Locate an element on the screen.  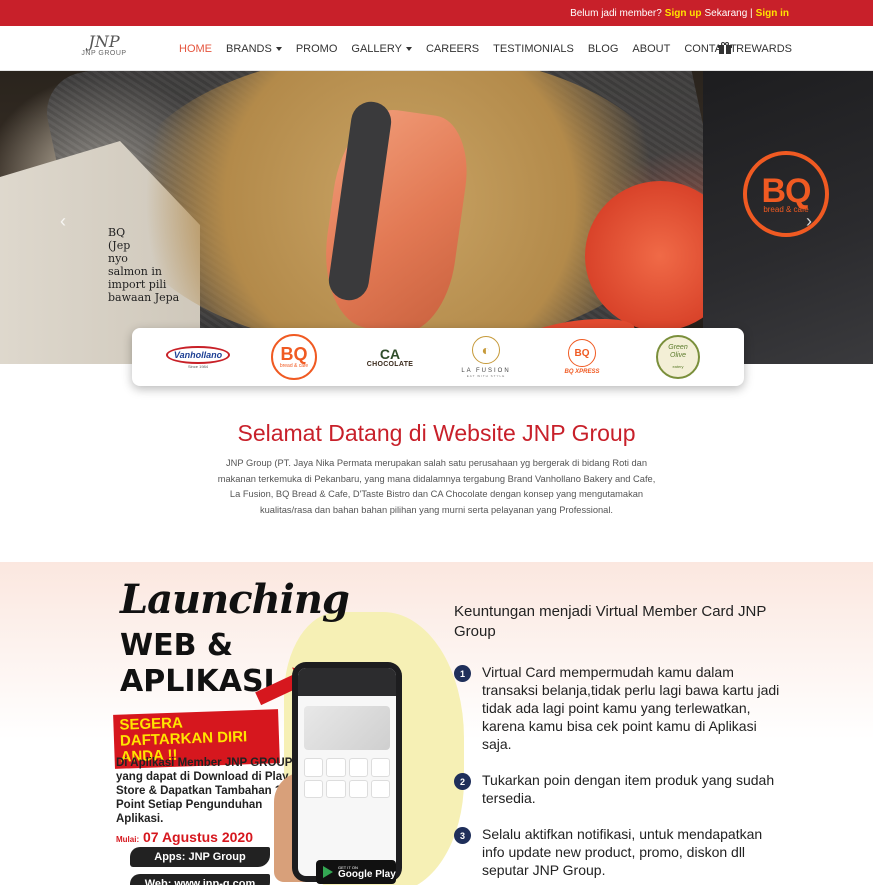
brand-vanhollano: Vanhollano Since 1984 is located at coordinates (198, 357).